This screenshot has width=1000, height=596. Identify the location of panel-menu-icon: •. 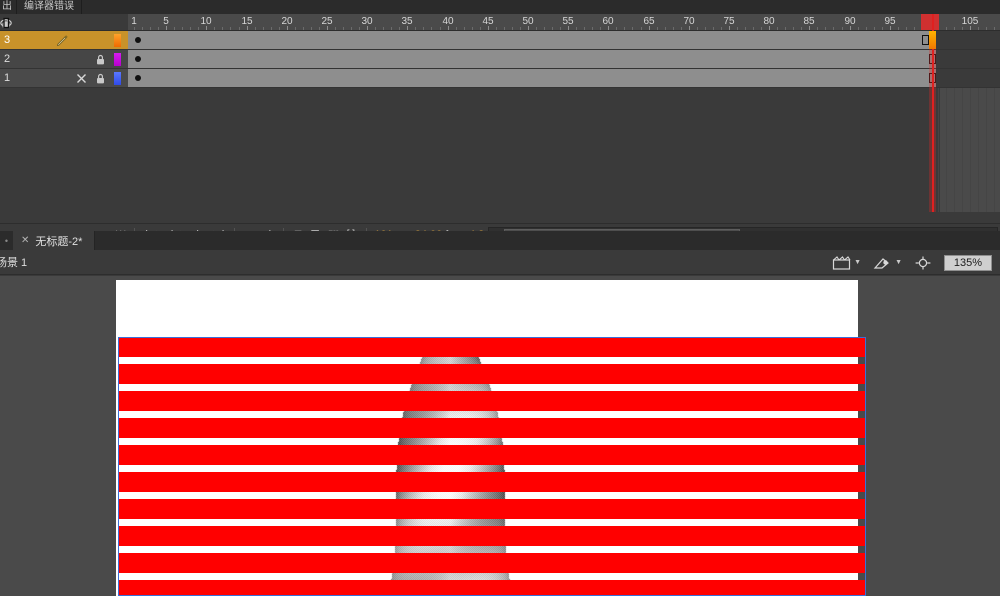
(6, 240).